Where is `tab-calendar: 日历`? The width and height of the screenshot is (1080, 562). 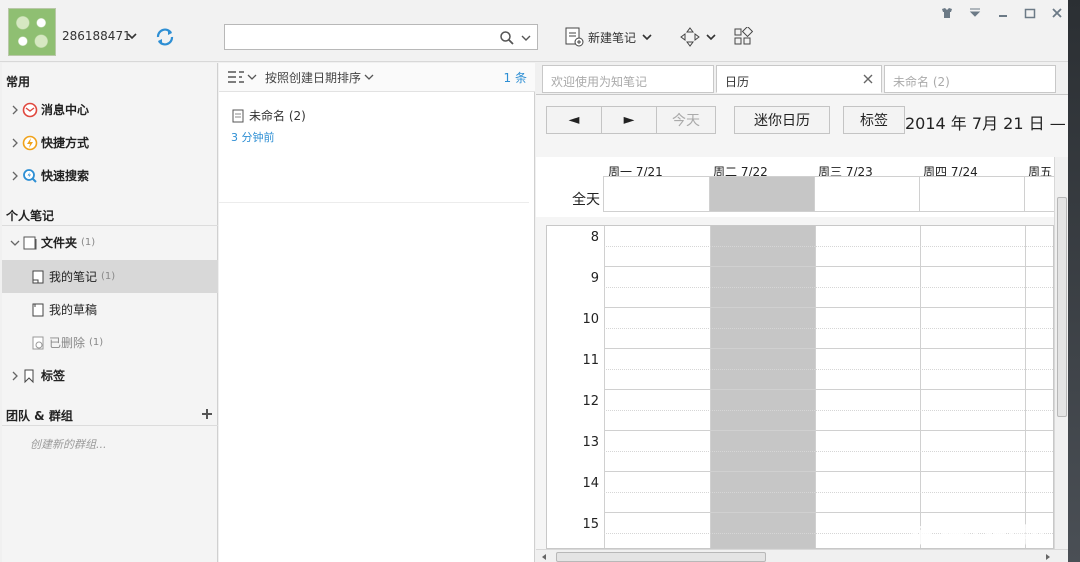 tab-calendar: 日历 is located at coordinates (799, 79).